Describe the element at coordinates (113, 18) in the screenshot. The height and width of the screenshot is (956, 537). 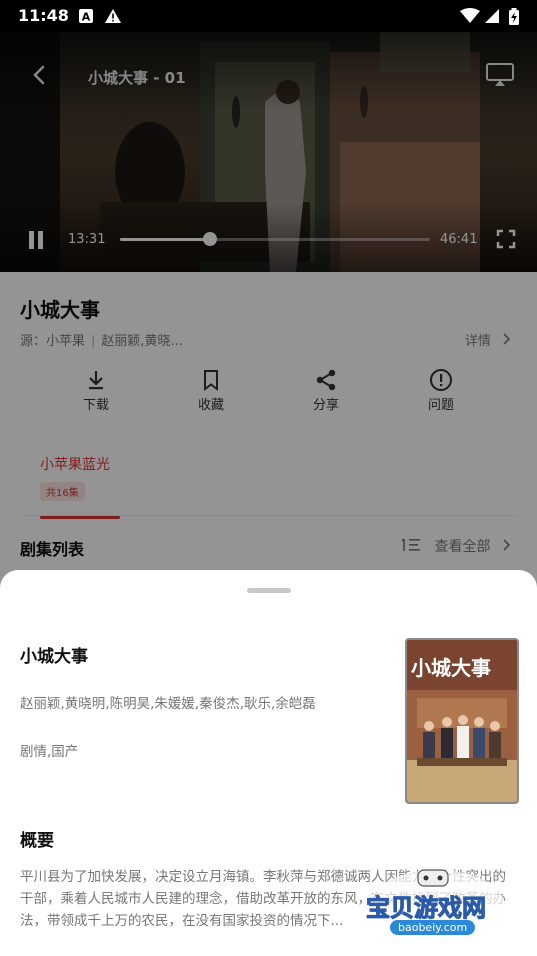
I see `warning-icon` at that location.